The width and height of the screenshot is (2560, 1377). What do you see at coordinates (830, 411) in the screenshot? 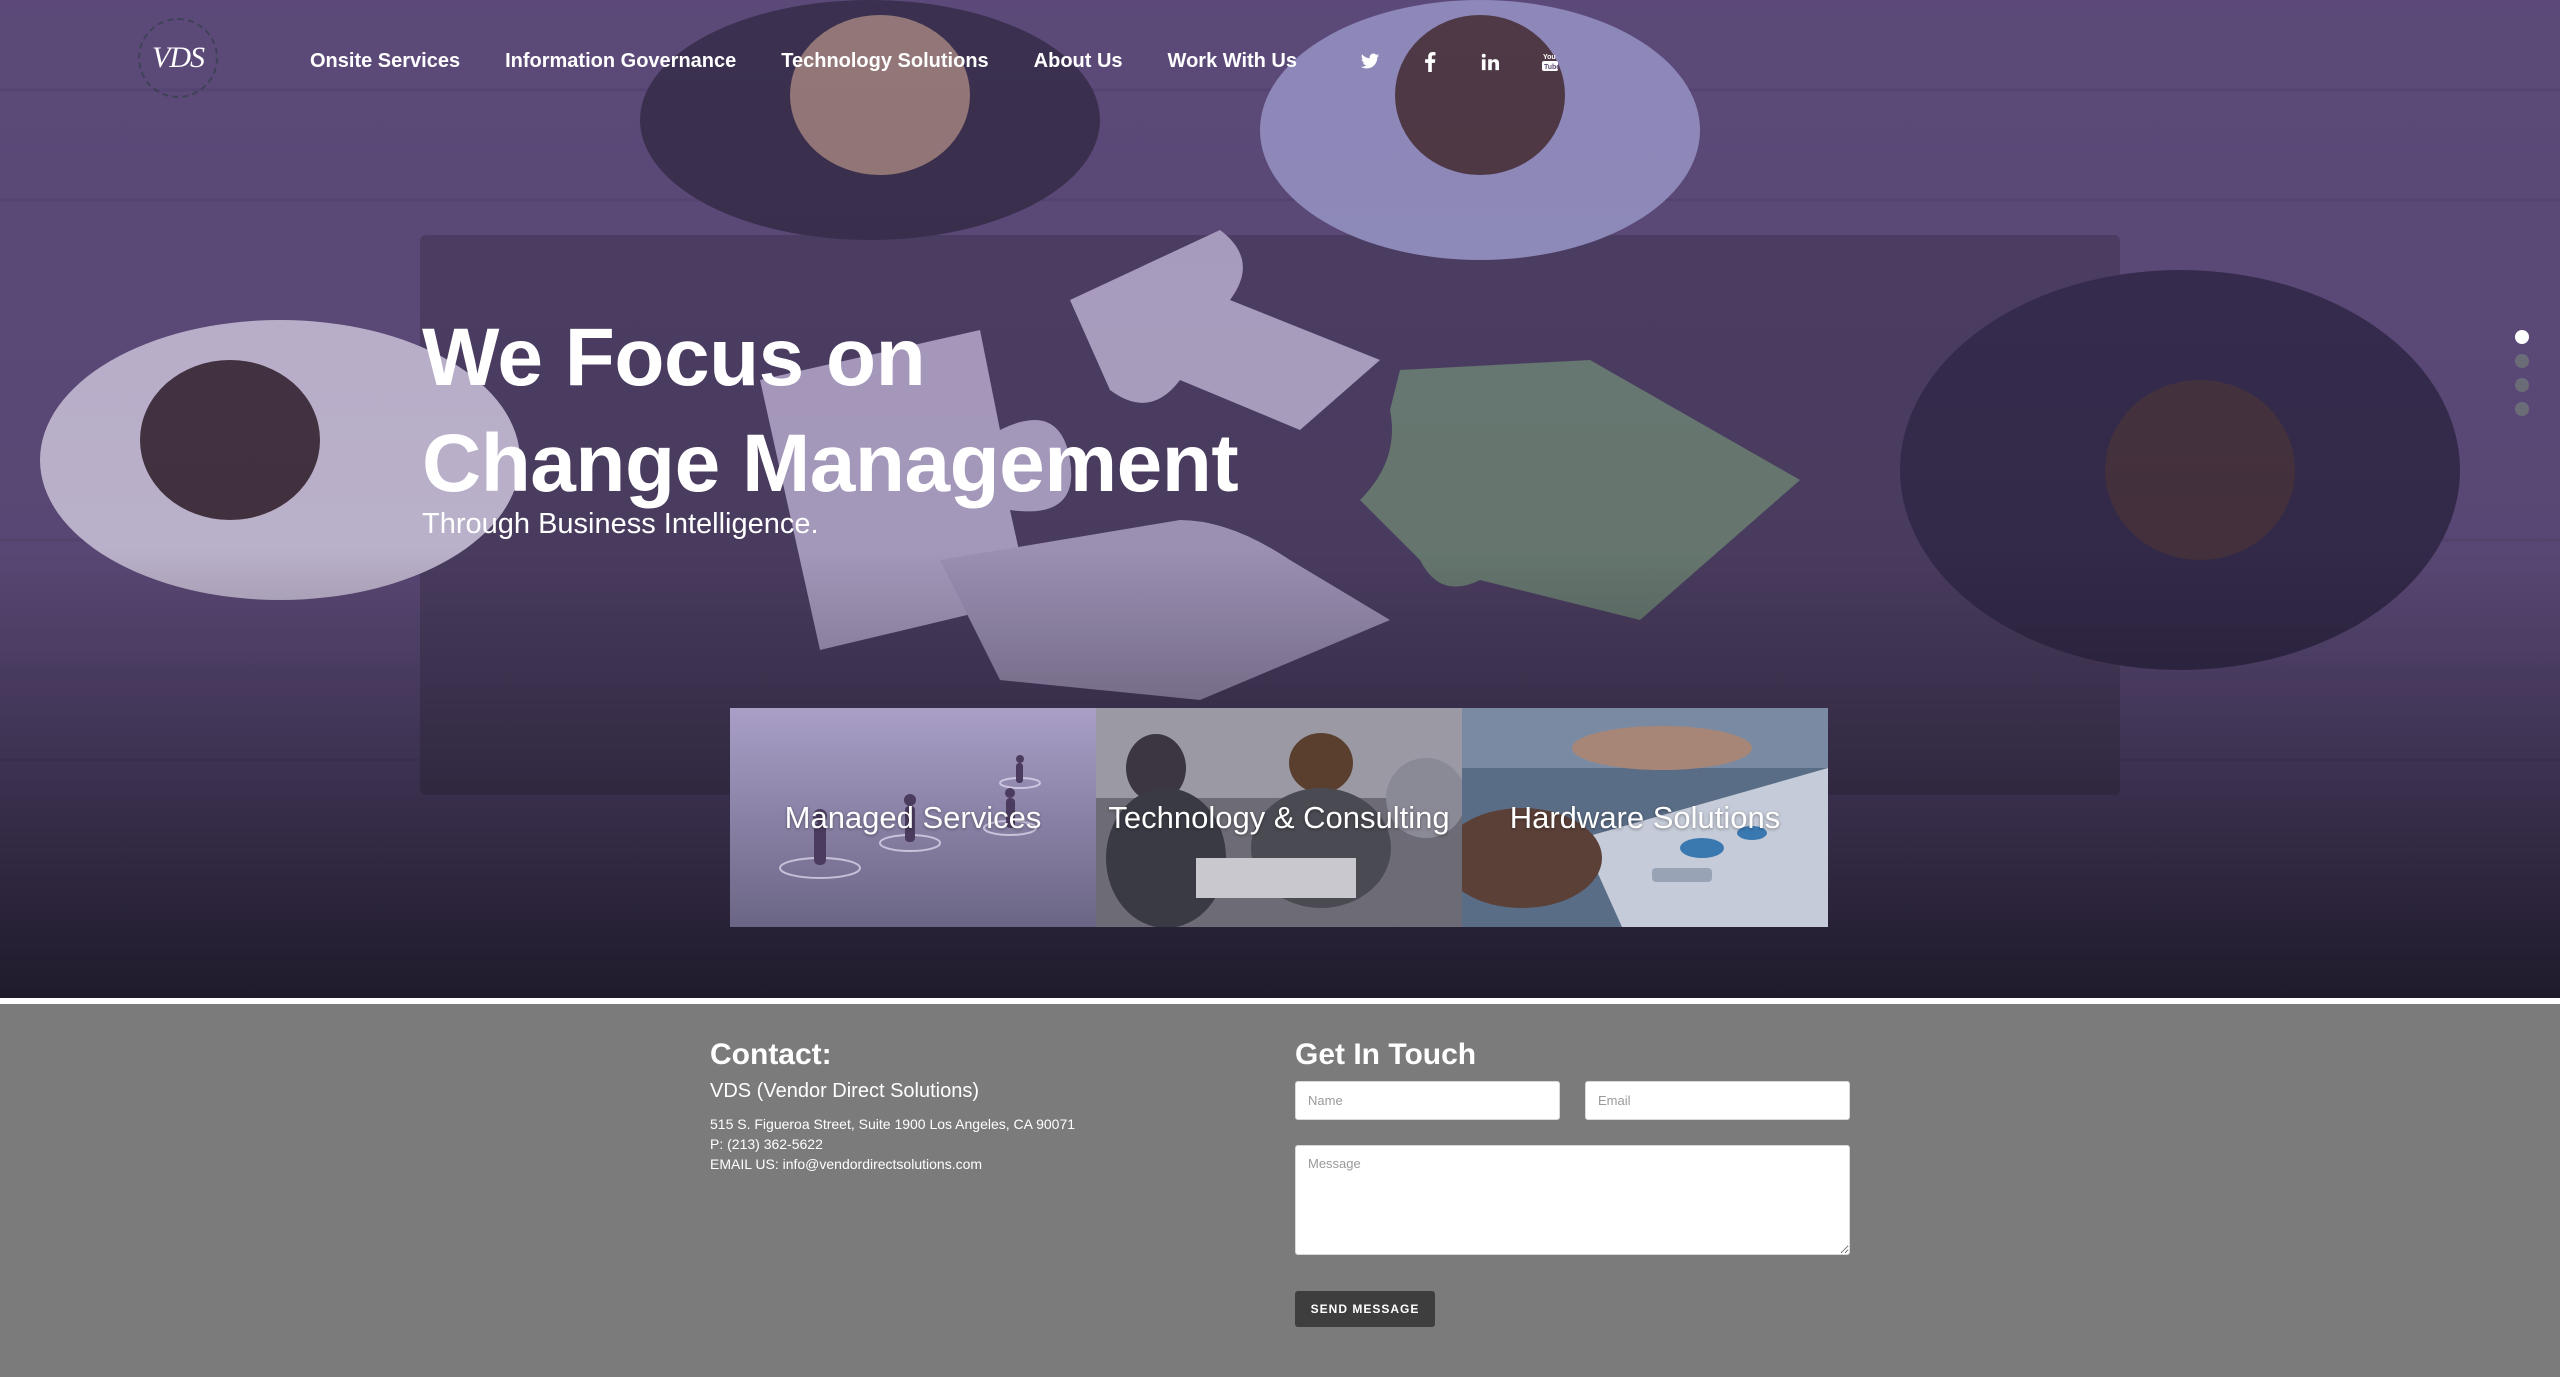
I see `hero-headline: We Focus on Change Management` at bounding box center [830, 411].